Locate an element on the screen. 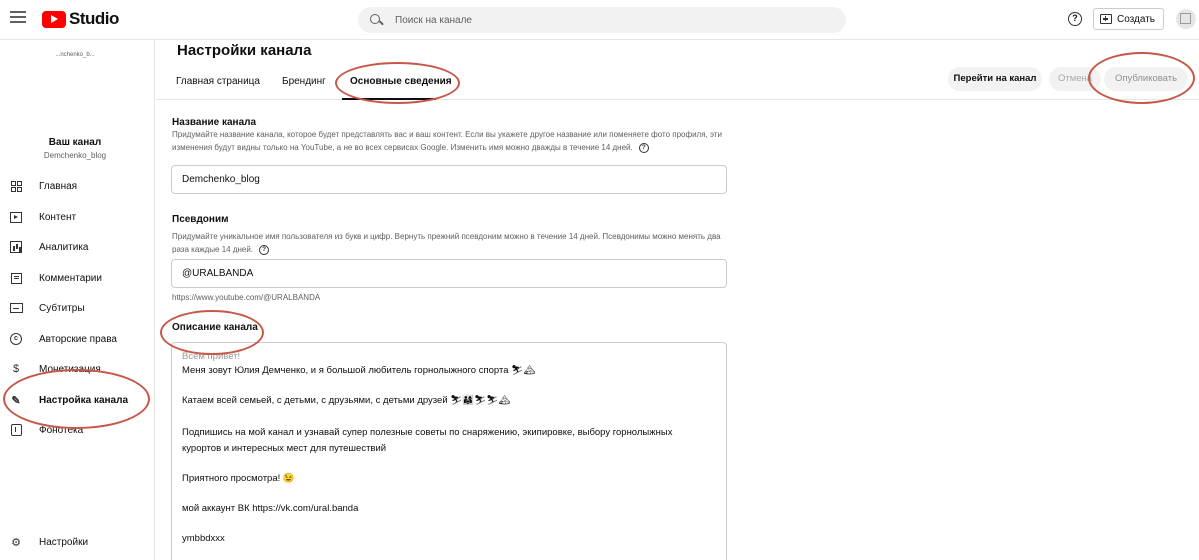  tab-branding: Брендинг is located at coordinates (304, 81).